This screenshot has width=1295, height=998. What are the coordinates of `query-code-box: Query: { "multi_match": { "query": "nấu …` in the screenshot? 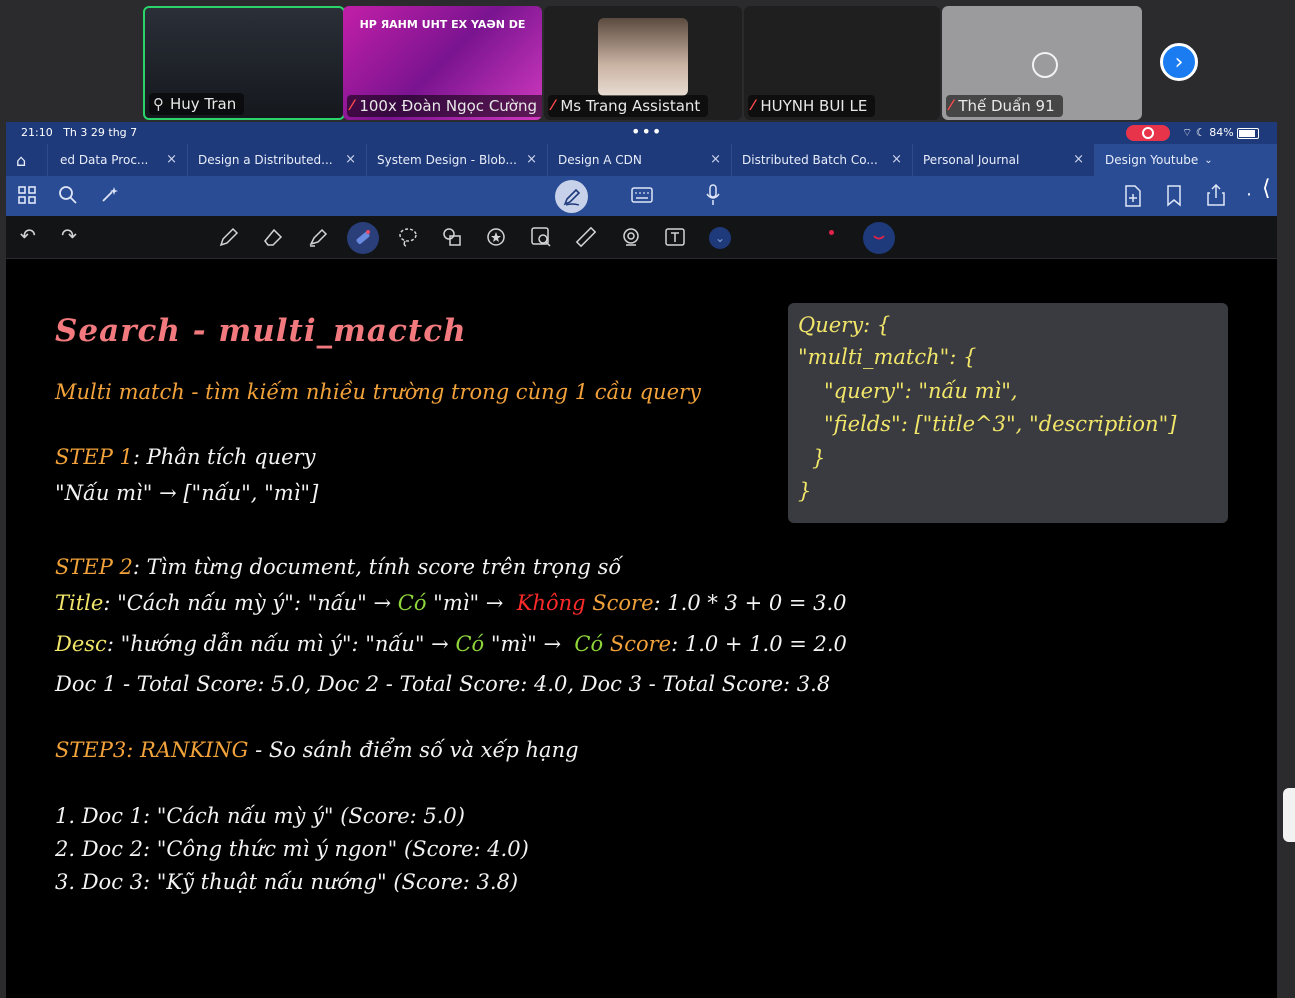 It's located at (1008, 413).